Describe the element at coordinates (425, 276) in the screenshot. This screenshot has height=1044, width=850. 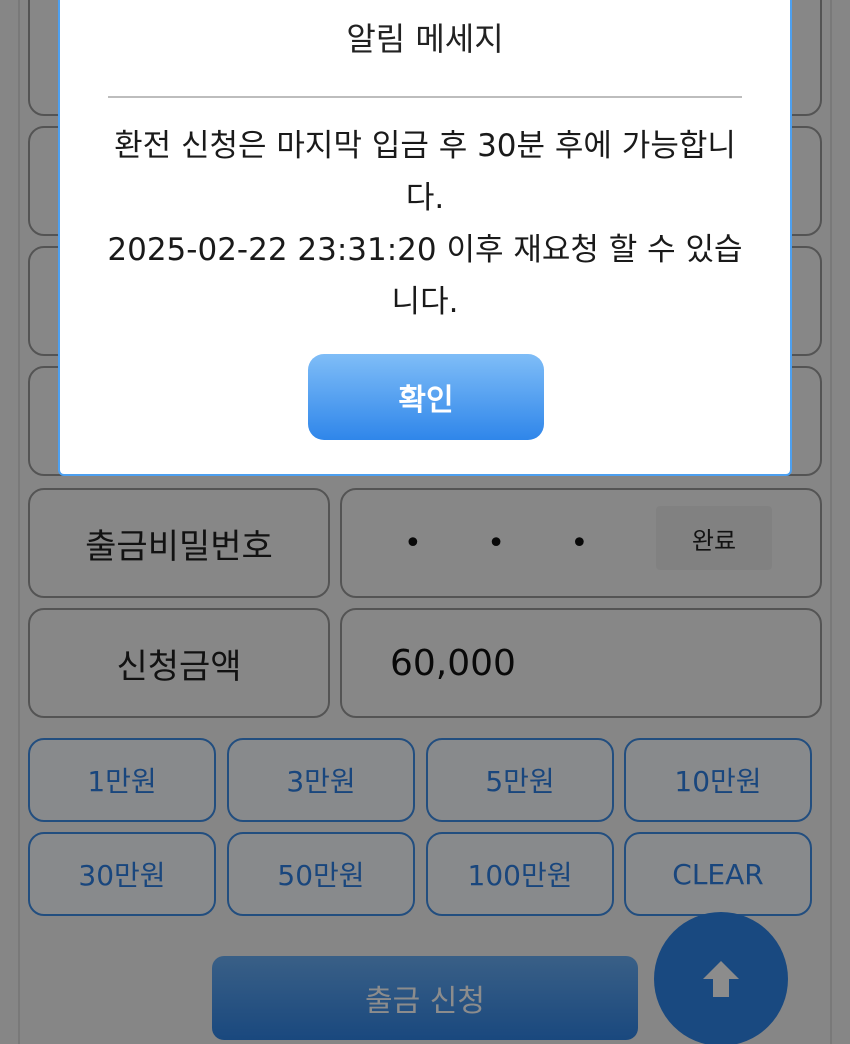
I see `dialog-message-line2: 2025-02-22 23:31:20 이후 재요청 할 수 있습니다.` at that location.